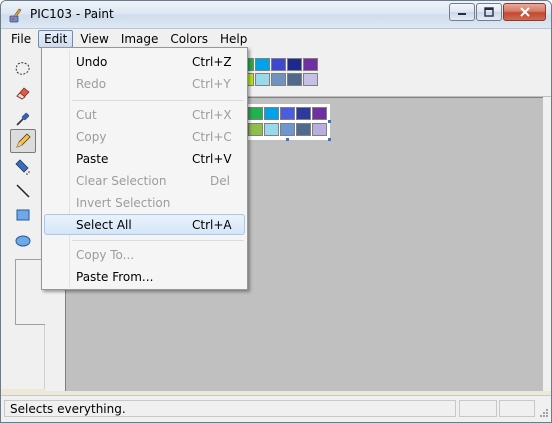  I want to click on menu-item-shortcut: Ctrl+X, so click(212, 114).